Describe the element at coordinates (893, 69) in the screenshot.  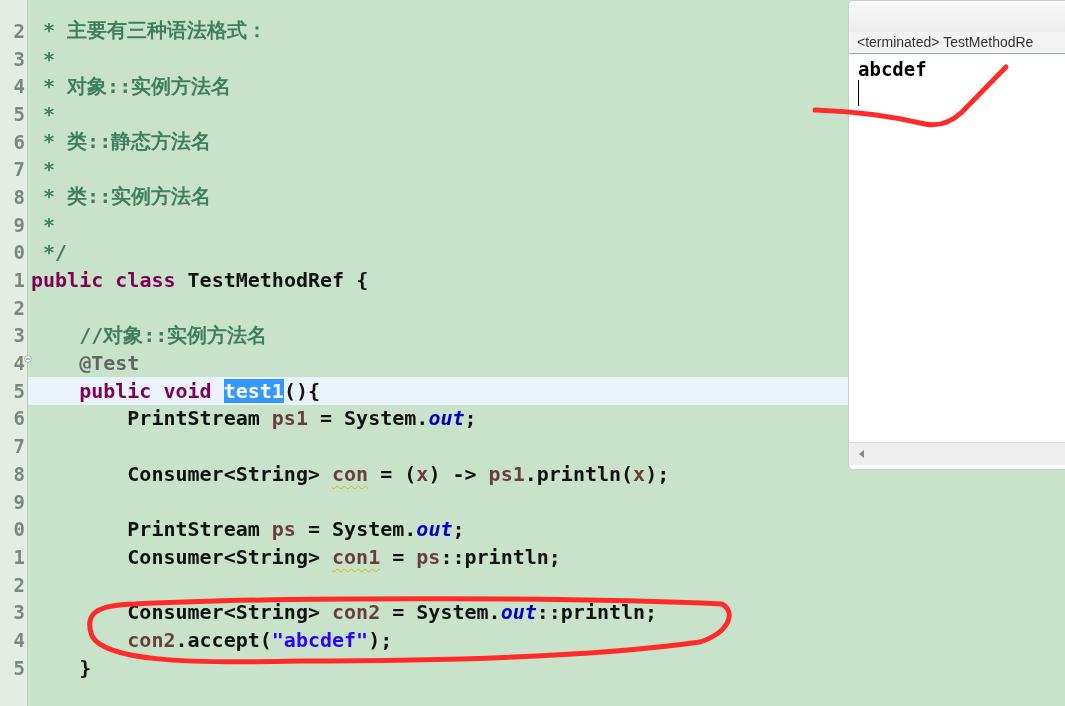
I see `console-output: abcdef` at that location.